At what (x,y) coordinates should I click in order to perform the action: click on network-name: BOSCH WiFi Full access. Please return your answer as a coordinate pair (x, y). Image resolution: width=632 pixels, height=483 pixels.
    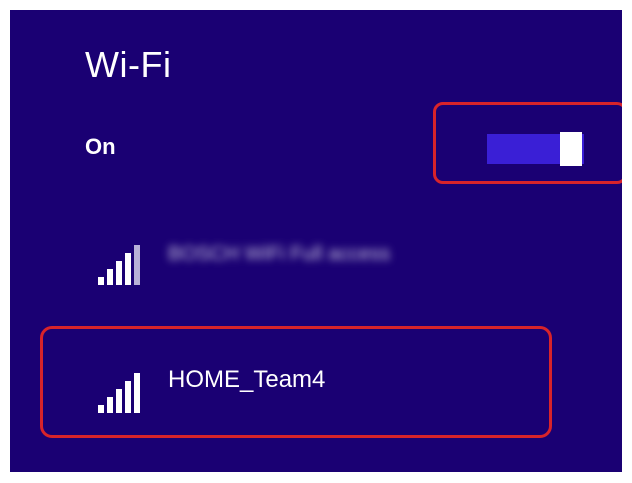
    Looking at the image, I should click on (279, 254).